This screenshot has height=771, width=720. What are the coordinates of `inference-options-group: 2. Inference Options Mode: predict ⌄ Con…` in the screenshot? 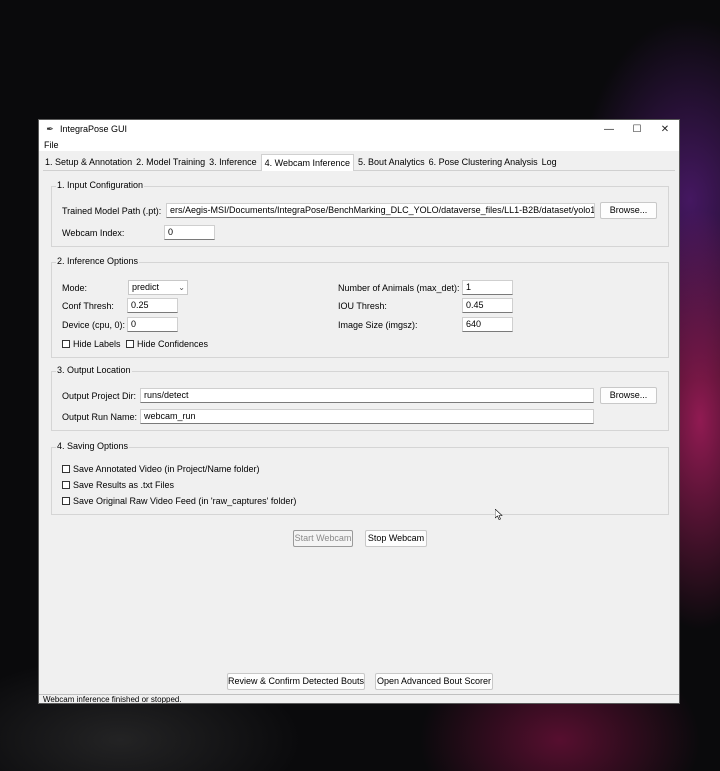 It's located at (360, 307).